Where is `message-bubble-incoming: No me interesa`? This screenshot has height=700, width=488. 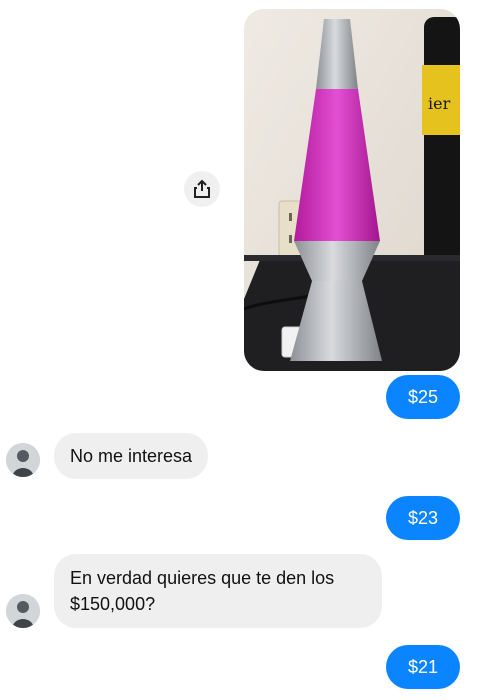
message-bubble-incoming: No me interesa is located at coordinates (131, 456).